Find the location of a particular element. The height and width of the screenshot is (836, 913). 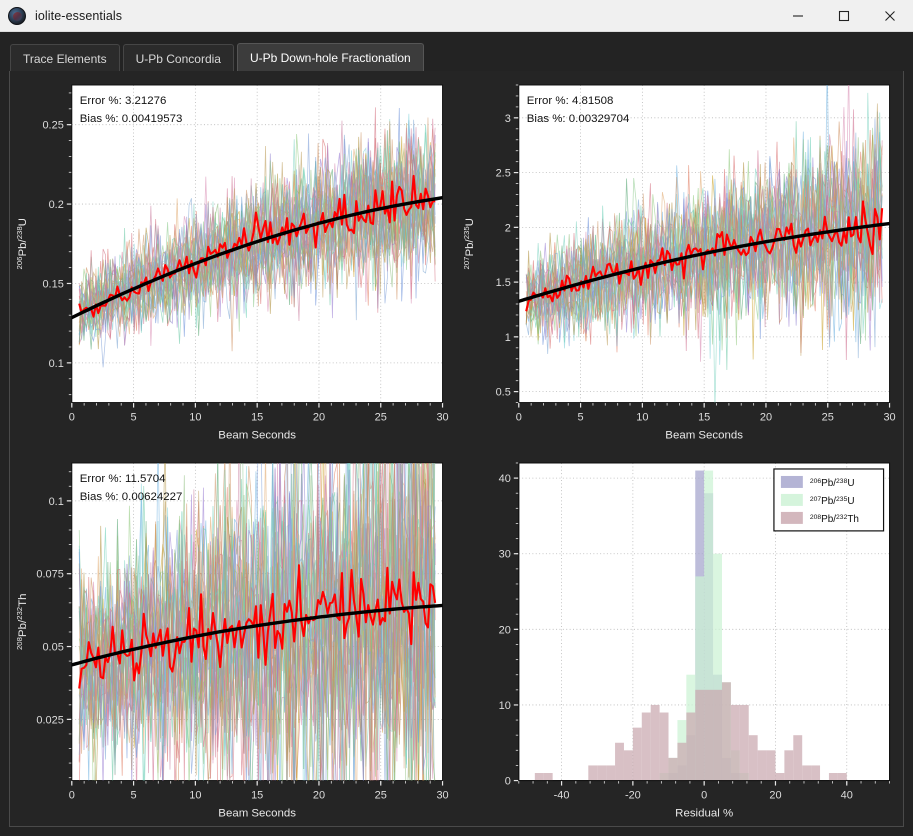

close-icon is located at coordinates (890, 16).